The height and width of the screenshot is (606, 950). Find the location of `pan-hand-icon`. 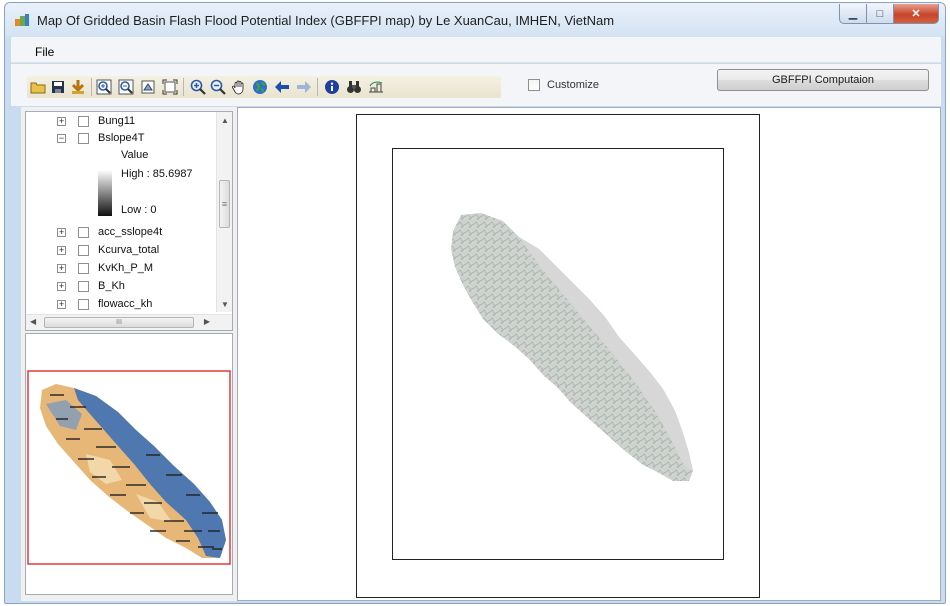

pan-hand-icon is located at coordinates (239, 87).